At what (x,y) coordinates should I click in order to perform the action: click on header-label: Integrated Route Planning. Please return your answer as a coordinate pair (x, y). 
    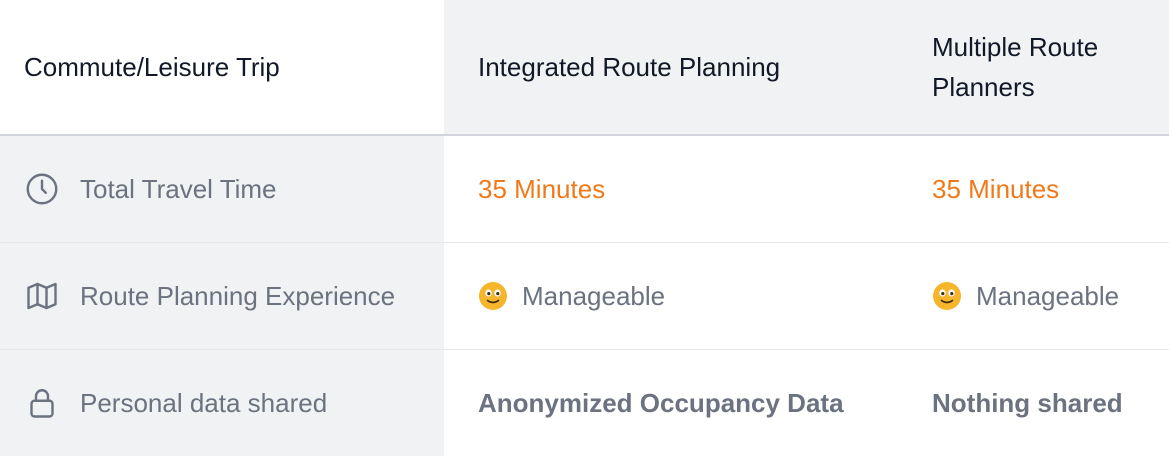
    Looking at the image, I should click on (629, 67).